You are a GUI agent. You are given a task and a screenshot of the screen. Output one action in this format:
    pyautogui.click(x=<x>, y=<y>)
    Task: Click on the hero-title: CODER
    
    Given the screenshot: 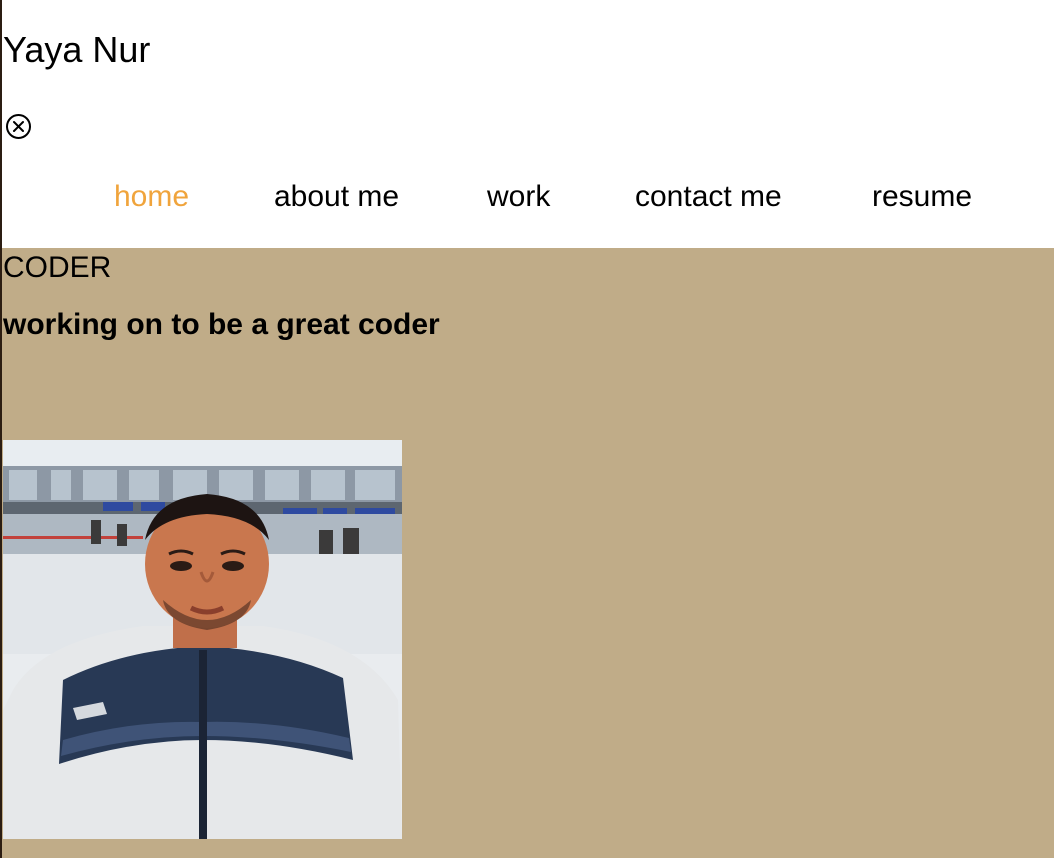 What is the action you would take?
    pyautogui.click(x=57, y=267)
    